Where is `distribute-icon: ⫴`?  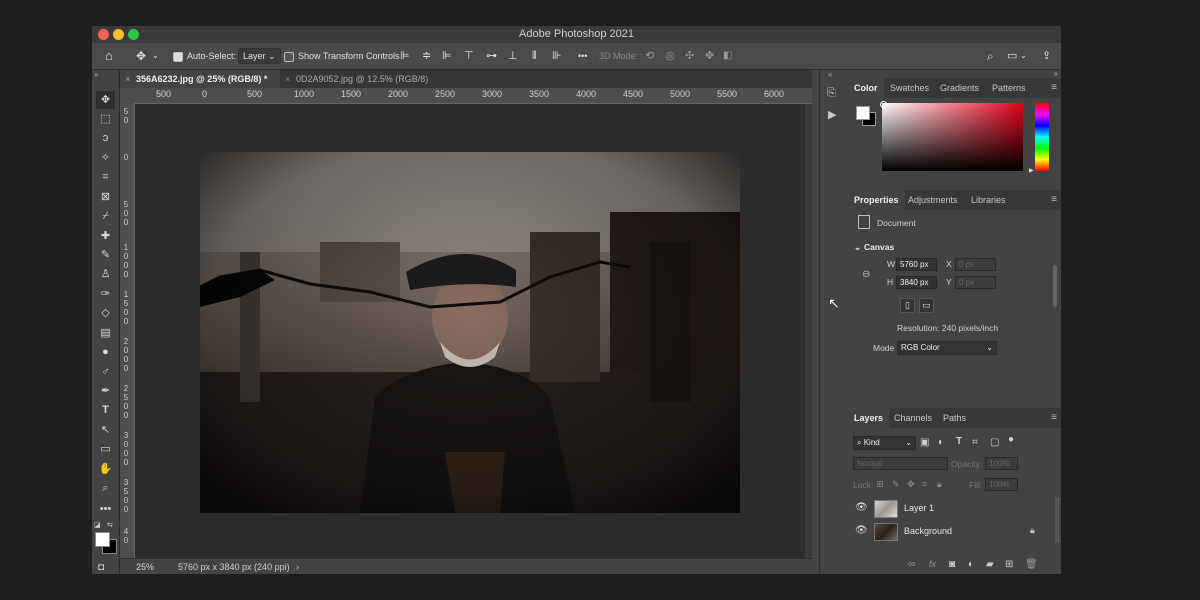 distribute-icon: ⫴ is located at coordinates (534, 56).